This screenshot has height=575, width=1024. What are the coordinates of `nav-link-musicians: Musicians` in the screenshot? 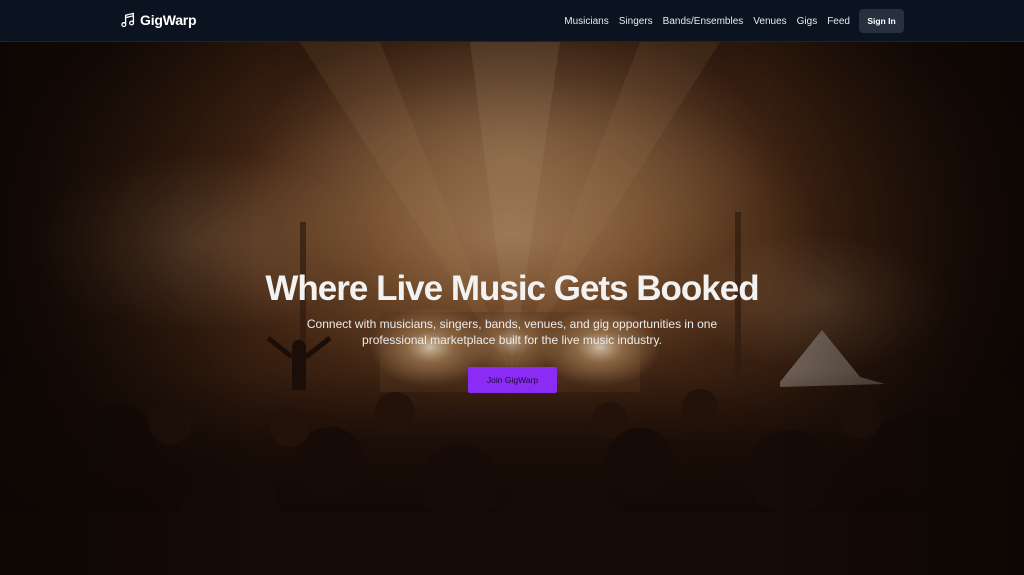 It's located at (586, 21).